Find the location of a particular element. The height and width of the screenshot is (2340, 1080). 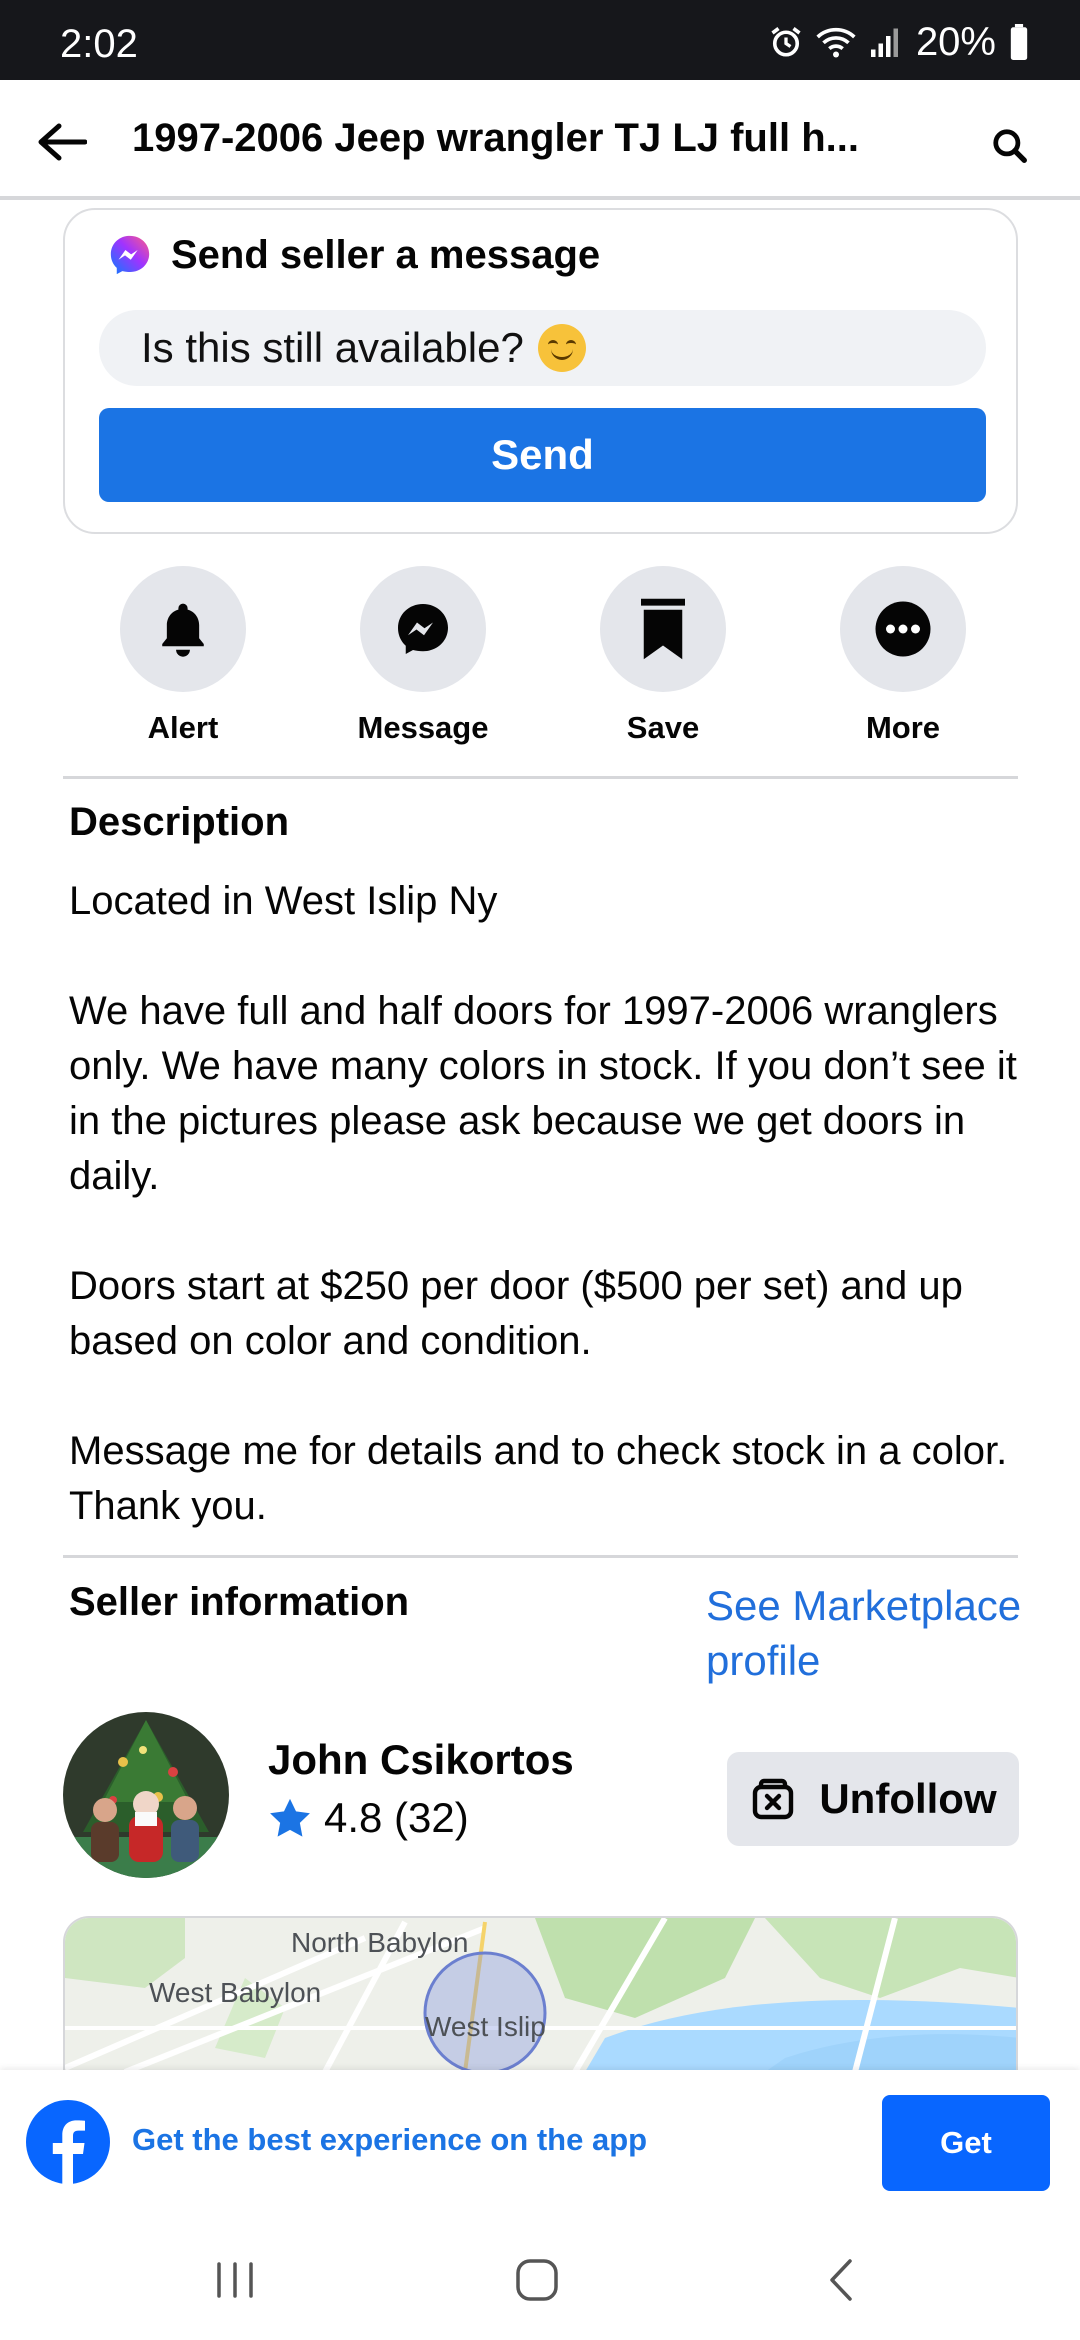

messenger-logo-icon is located at coordinates (130, 255).